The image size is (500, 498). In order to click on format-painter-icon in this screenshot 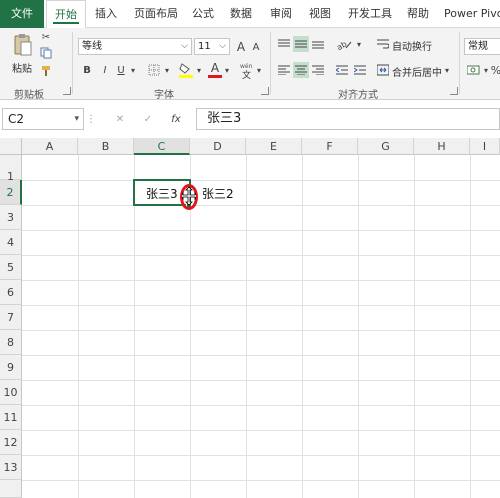, I will do `click(46, 71)`.